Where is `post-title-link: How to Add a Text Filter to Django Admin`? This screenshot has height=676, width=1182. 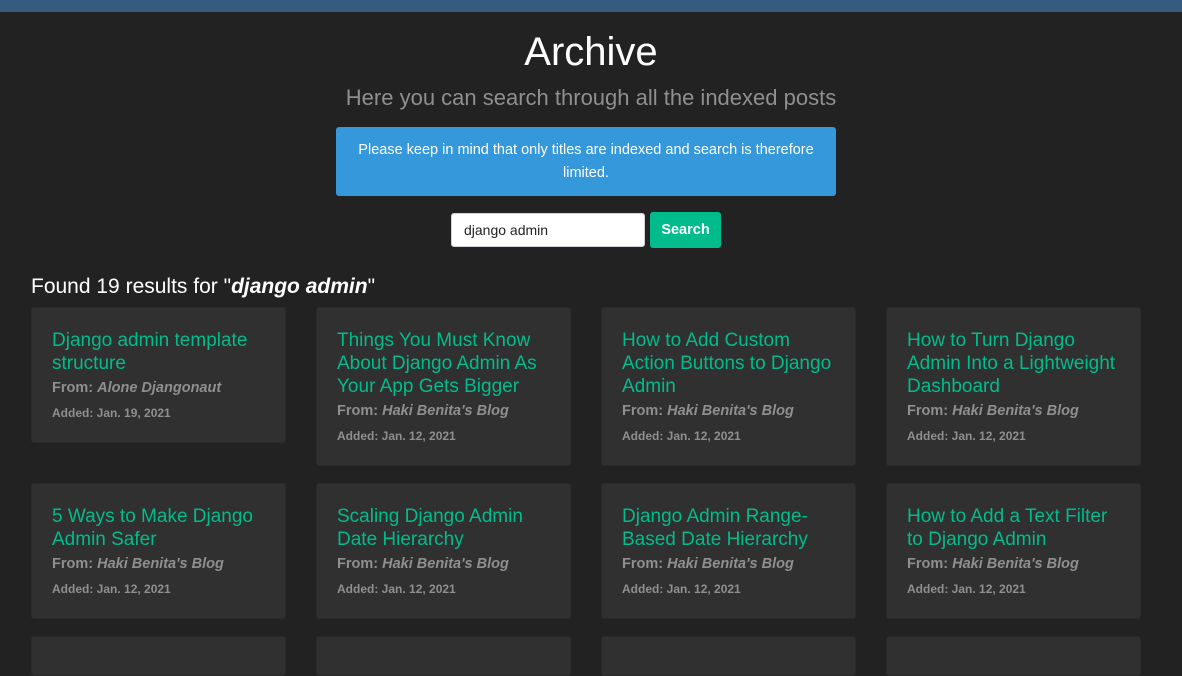
post-title-link: How to Add a Text Filter to Django Admin is located at coordinates (1013, 528).